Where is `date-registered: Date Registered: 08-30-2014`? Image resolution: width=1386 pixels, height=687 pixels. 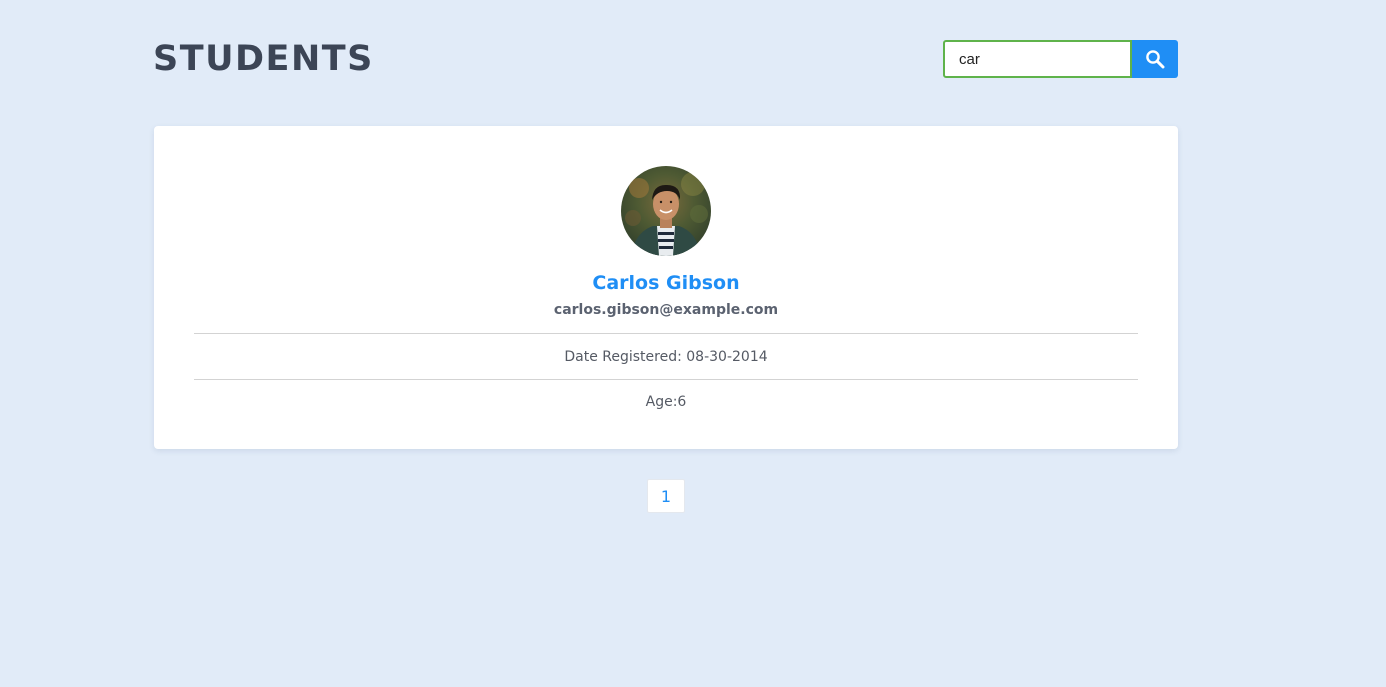 date-registered: Date Registered: 08-30-2014 is located at coordinates (666, 357).